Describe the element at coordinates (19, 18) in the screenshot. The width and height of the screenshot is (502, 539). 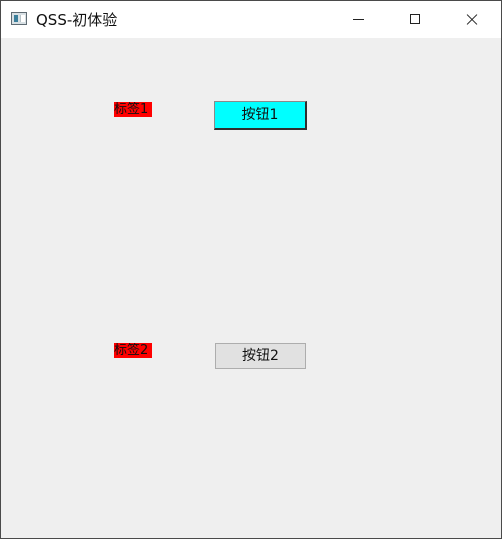
I see `app-window-icon` at that location.